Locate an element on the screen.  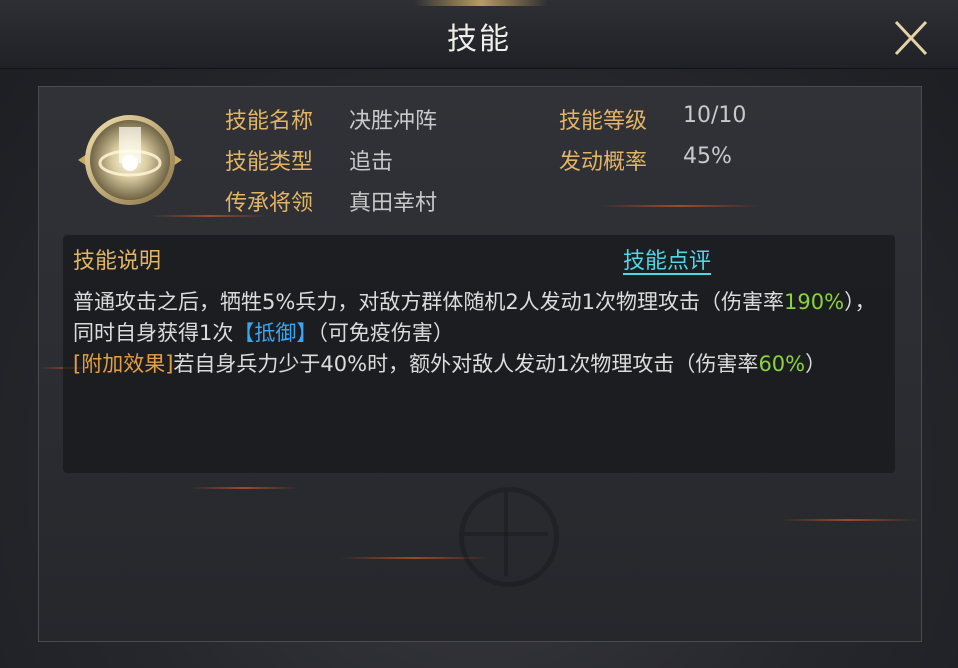
extra-damage-rate-value: 60% is located at coordinates (782, 364).